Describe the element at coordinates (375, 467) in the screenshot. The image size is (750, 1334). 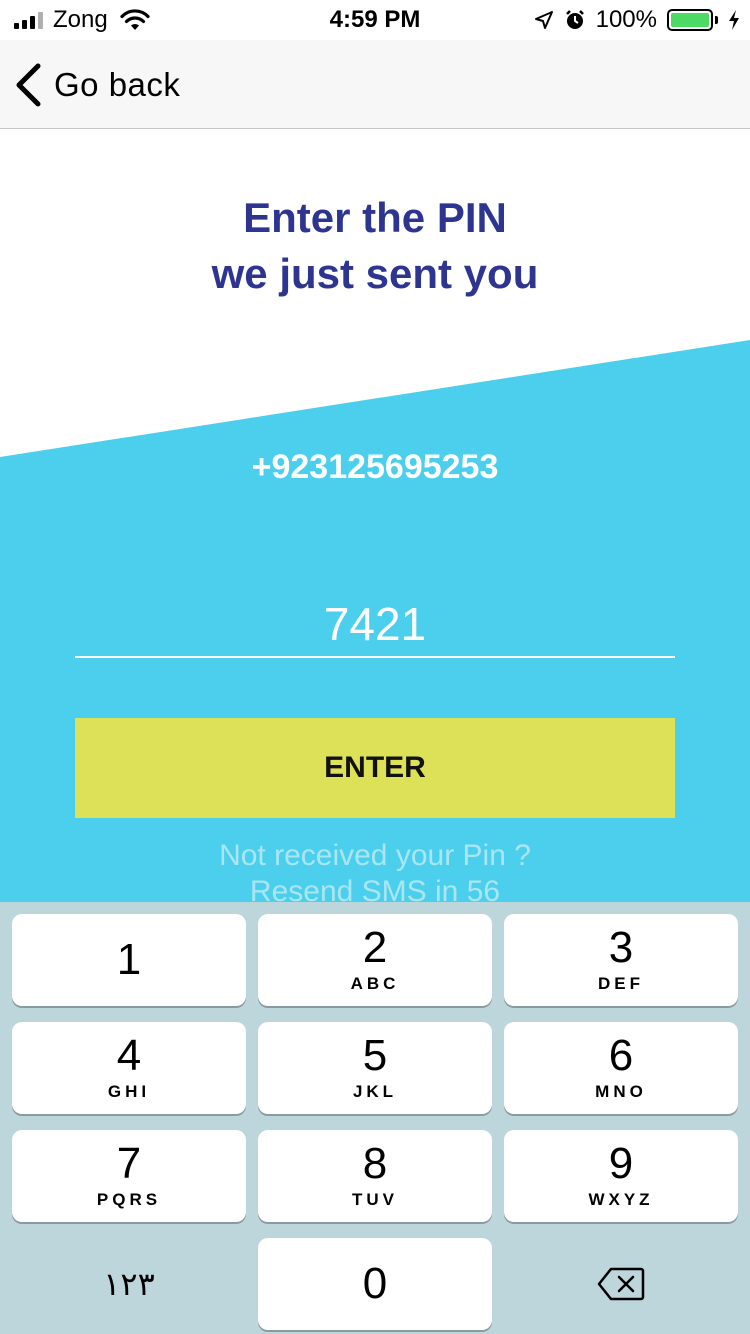
I see `phone-number: +923125695253` at that location.